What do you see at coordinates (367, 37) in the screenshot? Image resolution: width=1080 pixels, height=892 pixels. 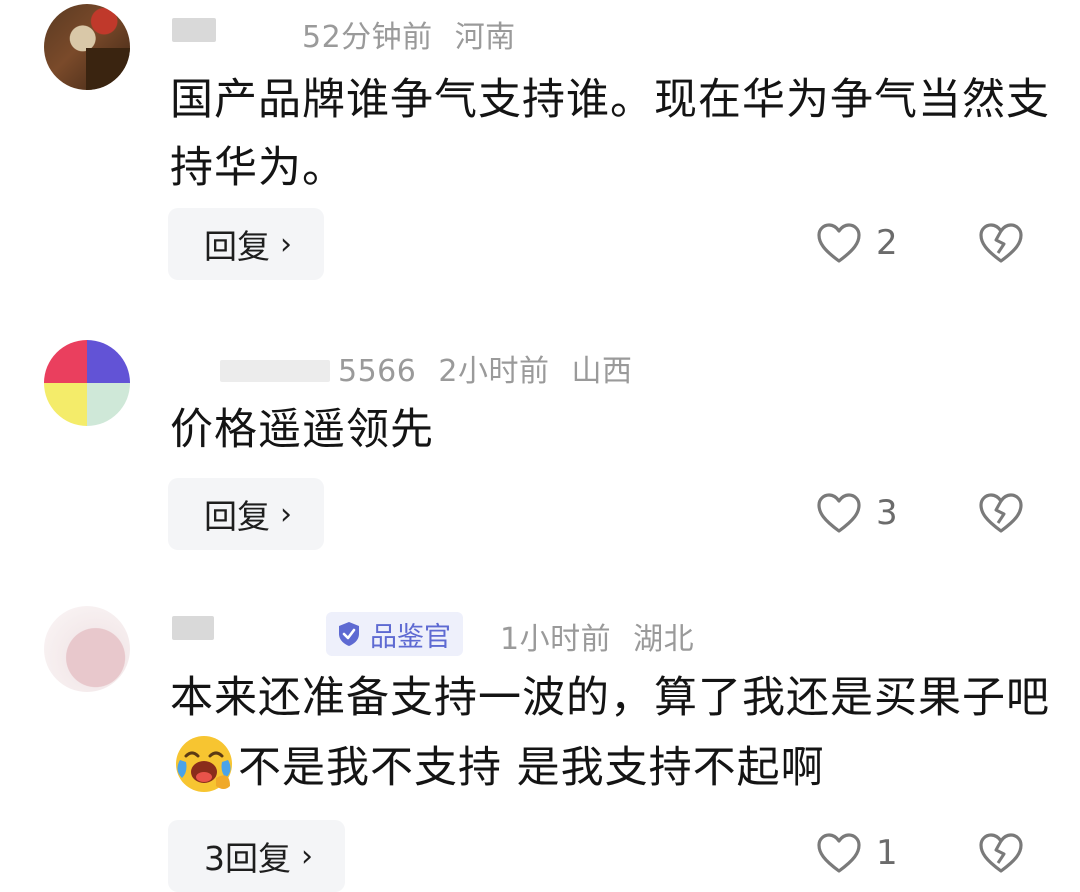 I see `comment-time: 52分钟前` at bounding box center [367, 37].